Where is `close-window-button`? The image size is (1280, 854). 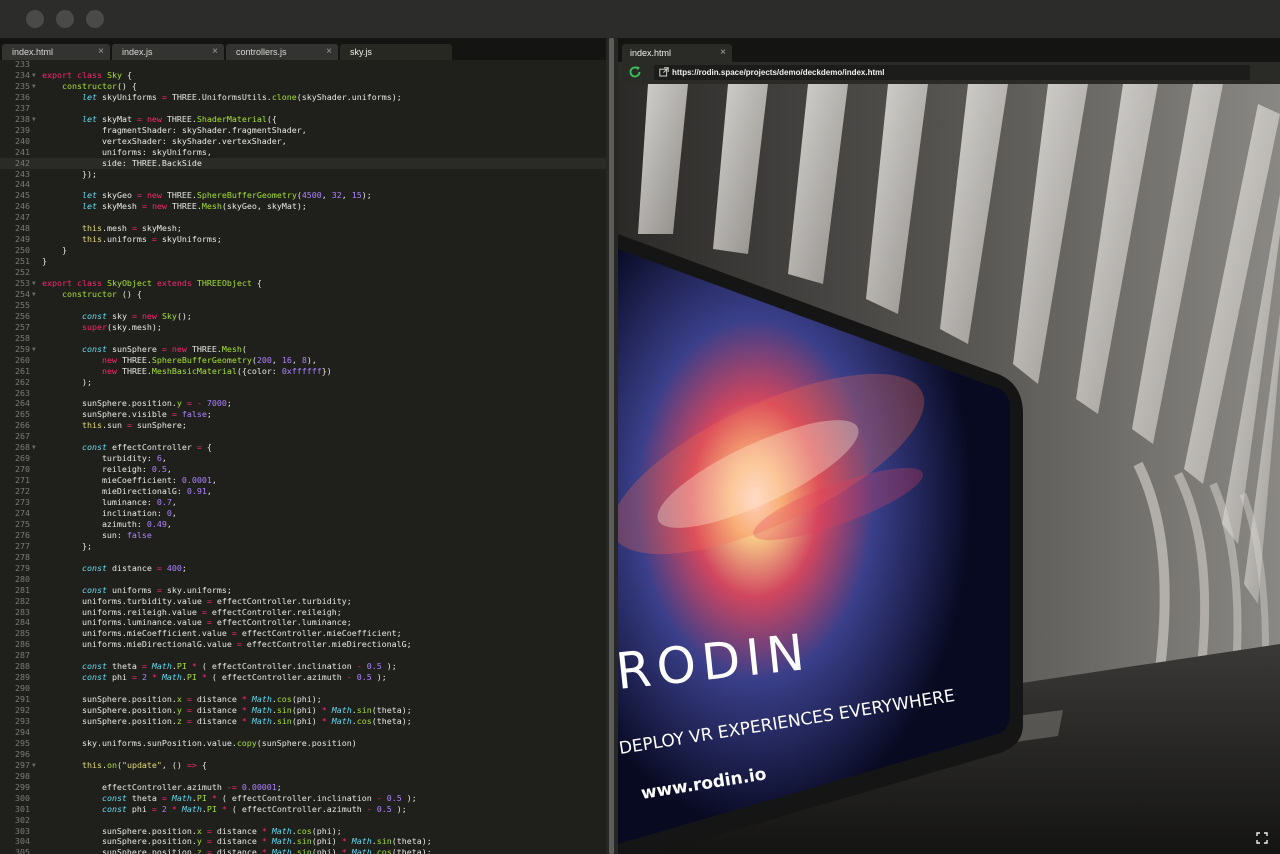 close-window-button is located at coordinates (35, 19).